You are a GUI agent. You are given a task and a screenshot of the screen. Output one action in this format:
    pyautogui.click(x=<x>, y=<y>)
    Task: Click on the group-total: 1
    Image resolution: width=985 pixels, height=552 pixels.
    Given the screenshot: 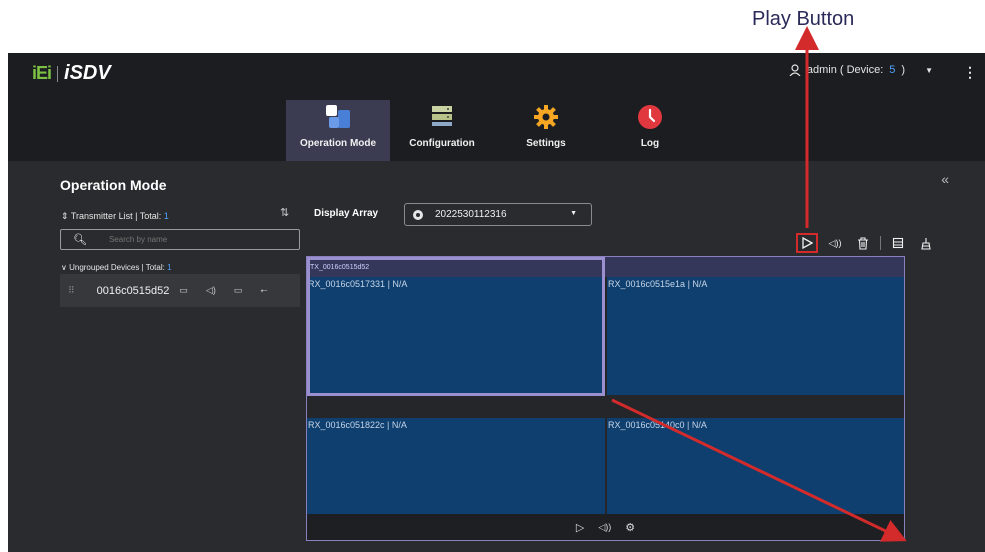 What is the action you would take?
    pyautogui.click(x=169, y=267)
    